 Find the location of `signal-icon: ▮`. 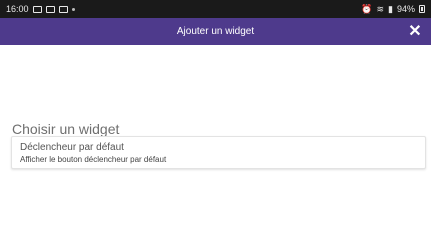

signal-icon: ▮ is located at coordinates (390, 8).